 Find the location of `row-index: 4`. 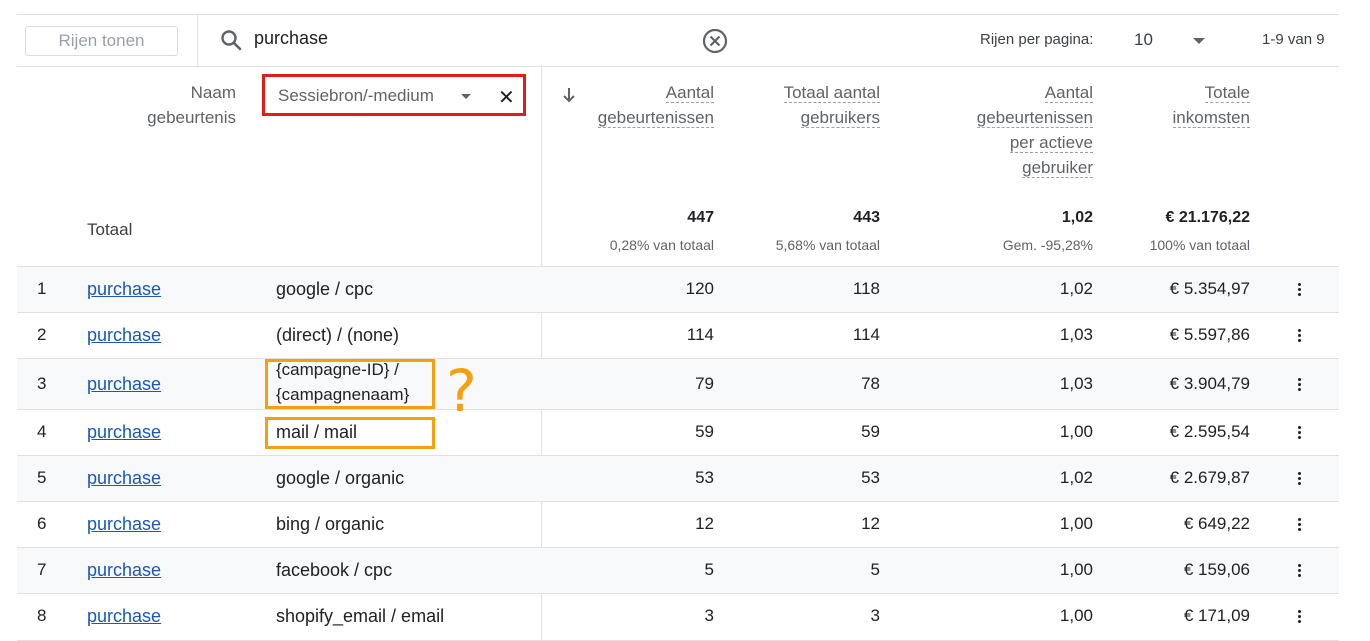

row-index: 4 is located at coordinates (42, 431).